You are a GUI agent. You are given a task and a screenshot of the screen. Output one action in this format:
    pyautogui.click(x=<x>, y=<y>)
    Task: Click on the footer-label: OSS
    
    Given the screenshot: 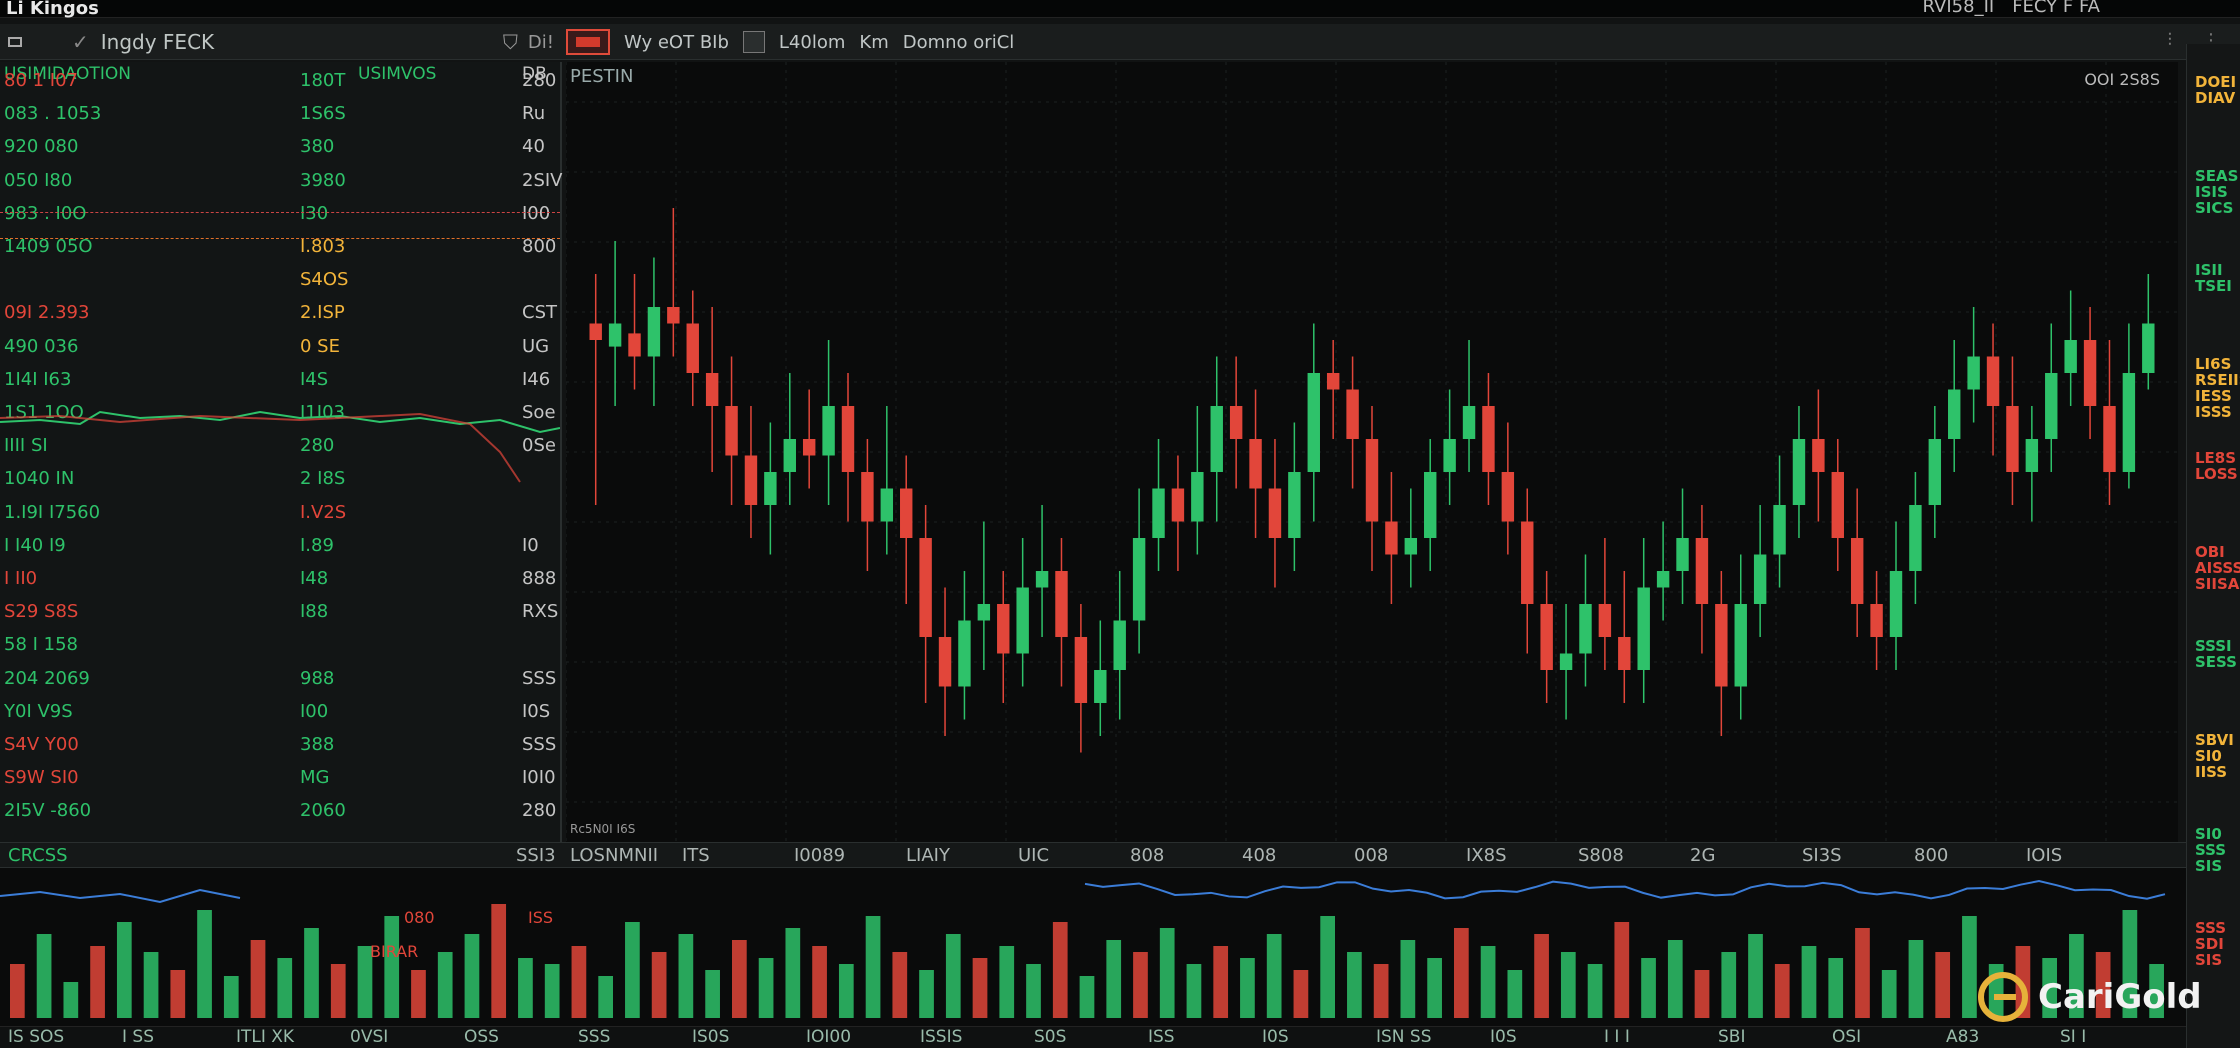 What is the action you would take?
    pyautogui.click(x=481, y=1037)
    